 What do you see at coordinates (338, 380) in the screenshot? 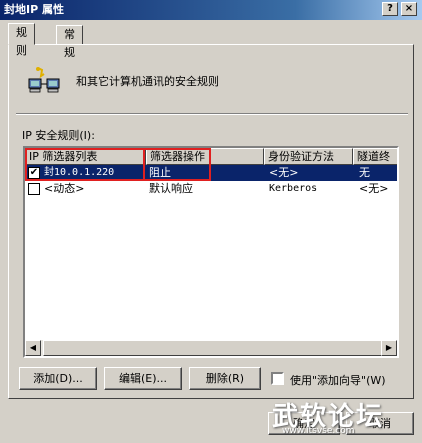
I see `wizard-checkbox-label: 使用"添加向导"(W)` at bounding box center [338, 380].